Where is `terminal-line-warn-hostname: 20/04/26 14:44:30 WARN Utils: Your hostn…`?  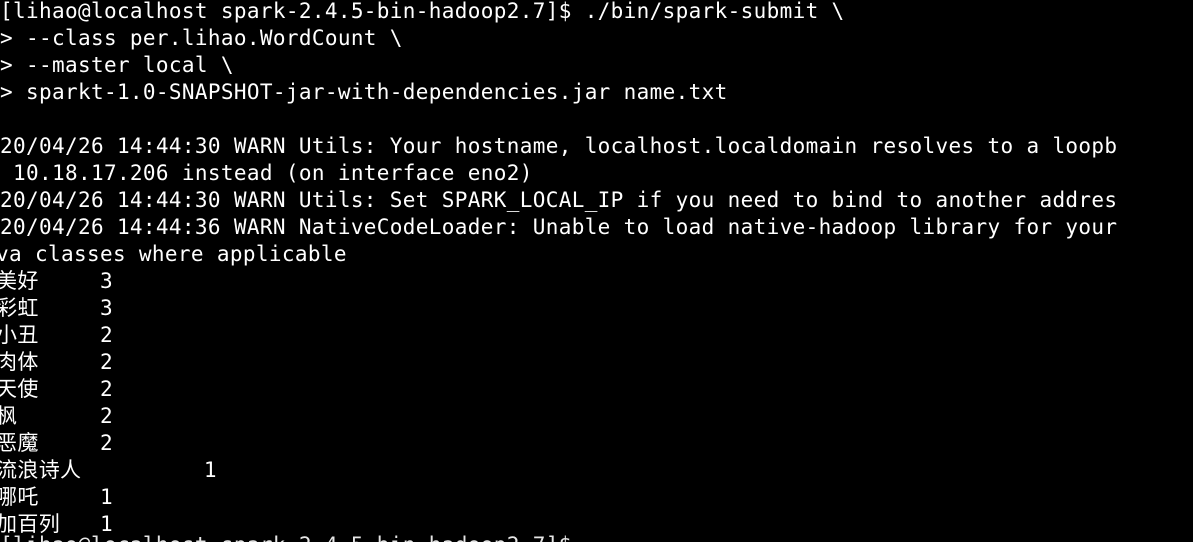 terminal-line-warn-hostname: 20/04/26 14:44:30 WARN Utils: Your hostn… is located at coordinates (559, 146).